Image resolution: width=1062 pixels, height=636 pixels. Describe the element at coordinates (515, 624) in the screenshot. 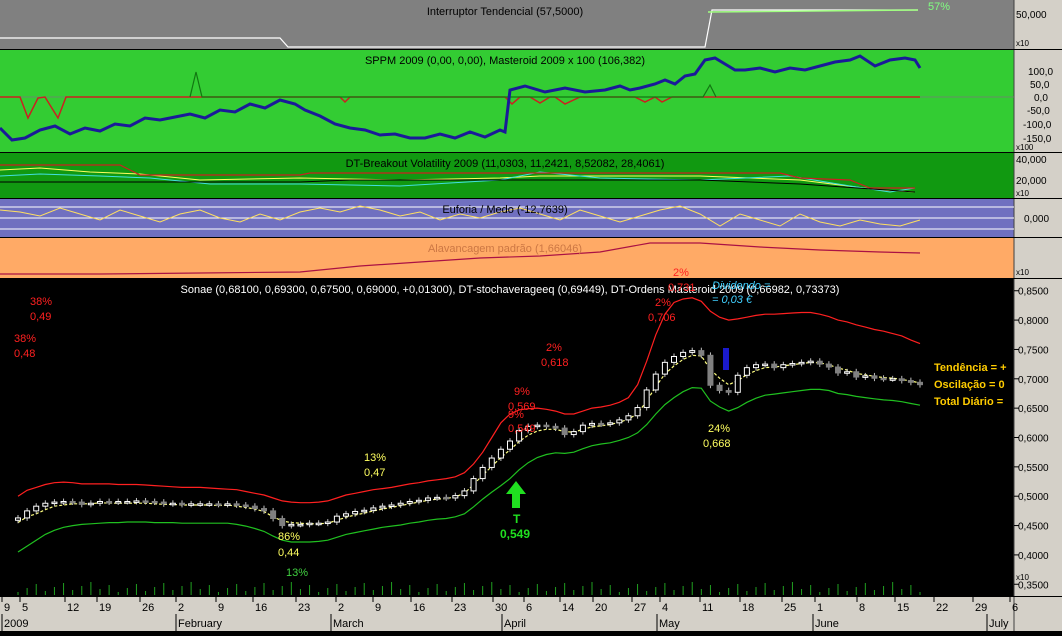

I see `x-month-label: April` at that location.